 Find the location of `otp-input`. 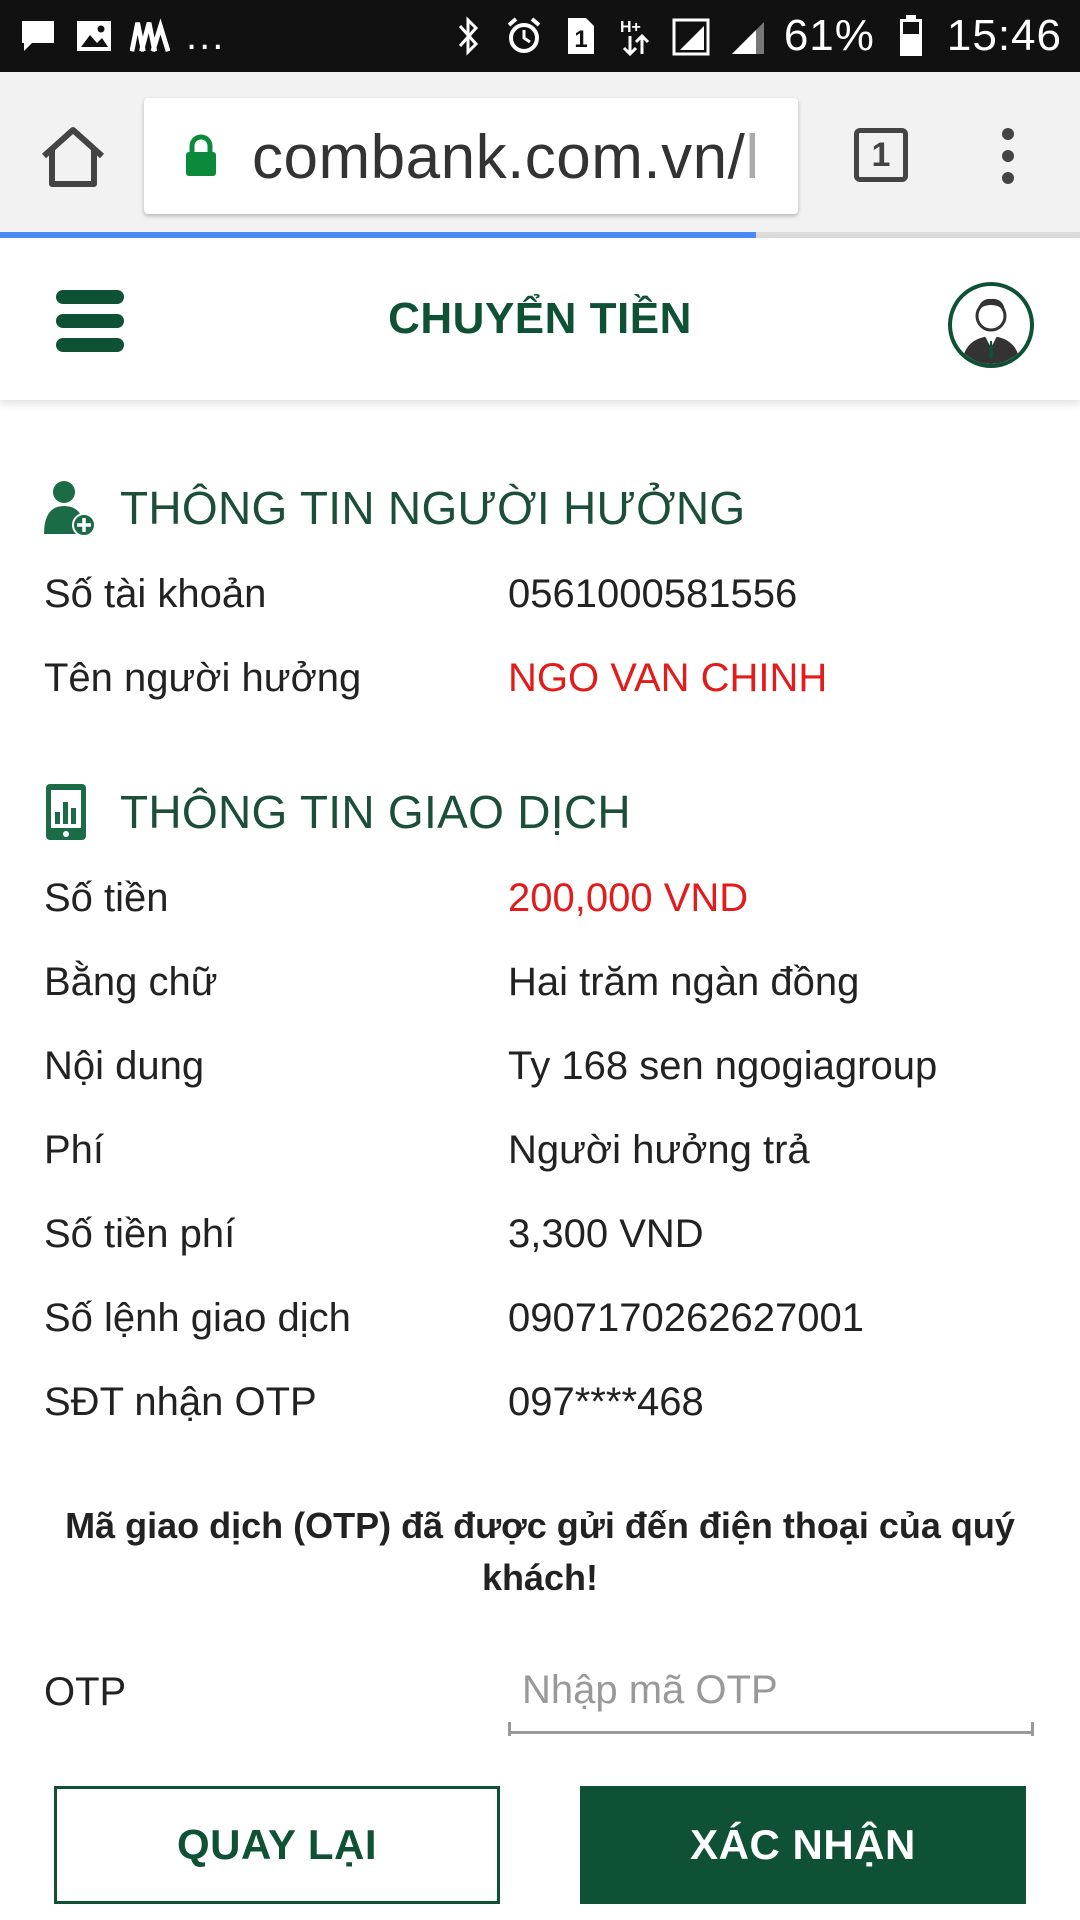

otp-input is located at coordinates (771, 1692).